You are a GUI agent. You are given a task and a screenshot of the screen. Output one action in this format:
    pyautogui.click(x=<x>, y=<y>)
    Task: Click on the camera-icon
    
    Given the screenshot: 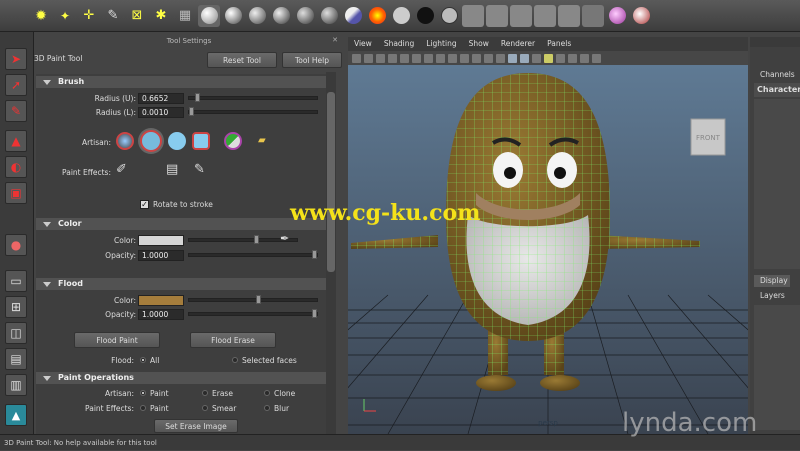 What is the action you would take?
    pyautogui.click(x=356, y=58)
    